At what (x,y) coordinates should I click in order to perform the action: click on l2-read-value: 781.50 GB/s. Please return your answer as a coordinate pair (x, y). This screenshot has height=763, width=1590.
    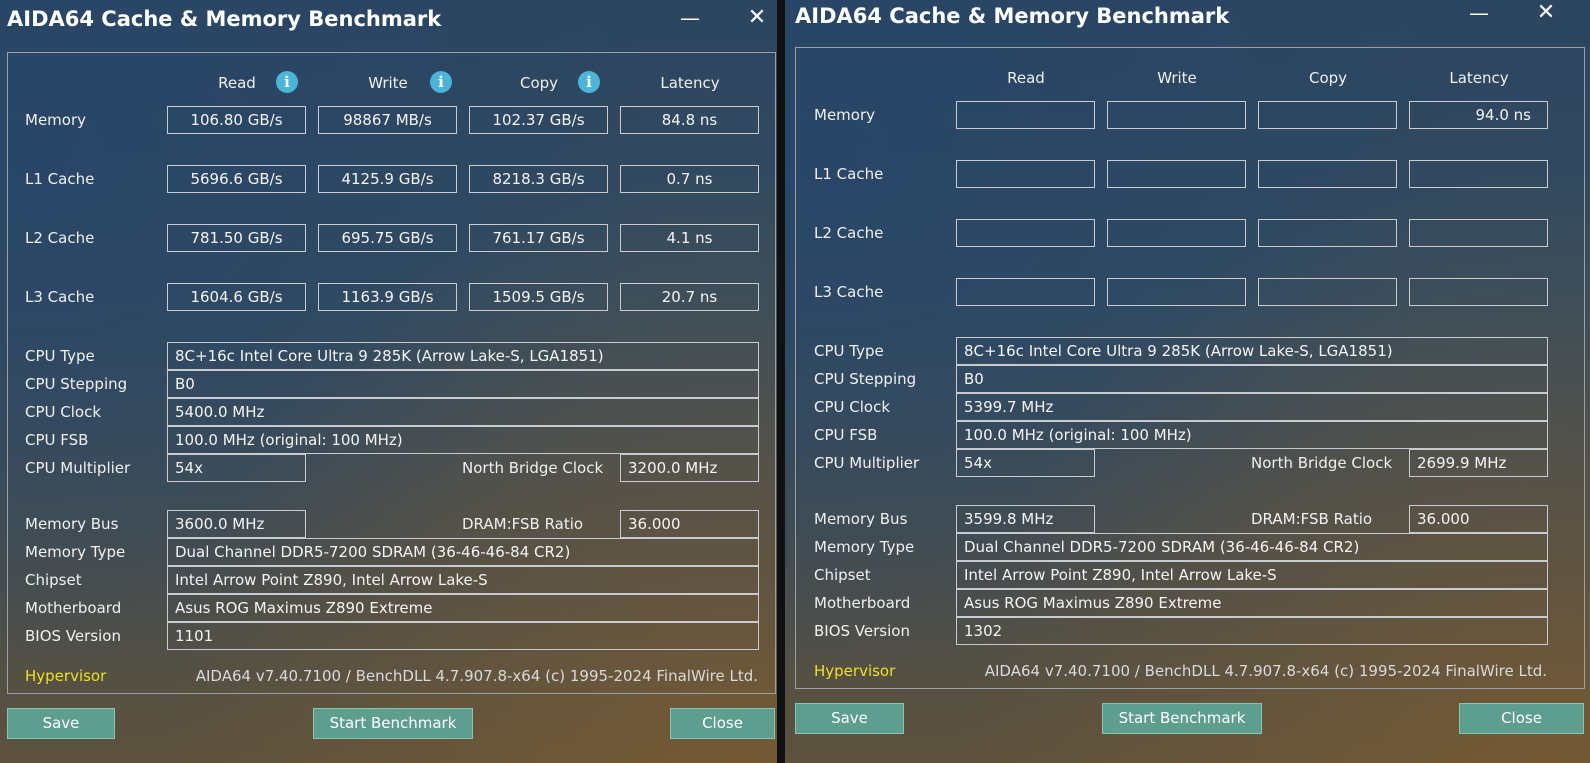
    Looking at the image, I should click on (236, 238).